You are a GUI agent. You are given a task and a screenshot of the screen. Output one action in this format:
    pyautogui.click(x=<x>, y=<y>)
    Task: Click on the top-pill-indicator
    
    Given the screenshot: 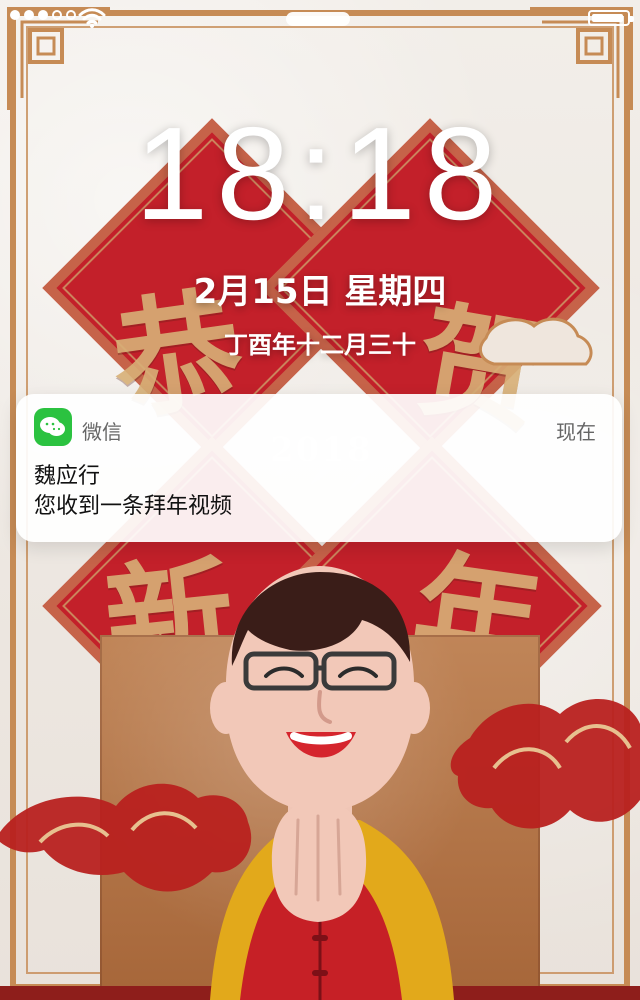 What is the action you would take?
    pyautogui.click(x=318, y=19)
    